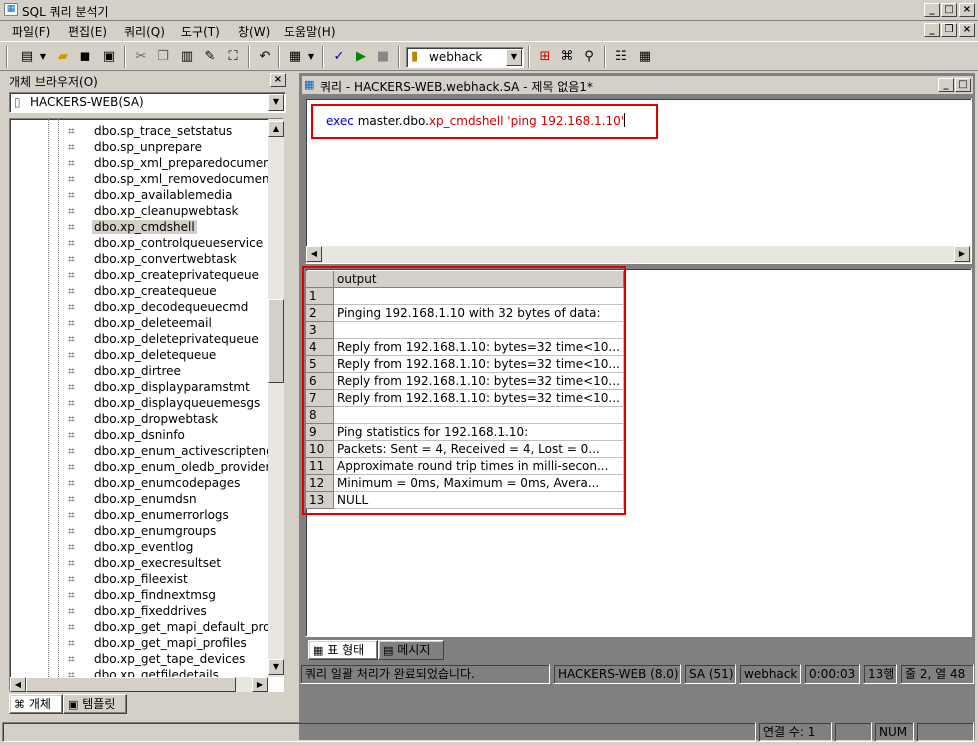 This screenshot has width=978, height=745. What do you see at coordinates (73, 704) in the screenshot?
I see `templates-tab-icon: ▣` at bounding box center [73, 704].